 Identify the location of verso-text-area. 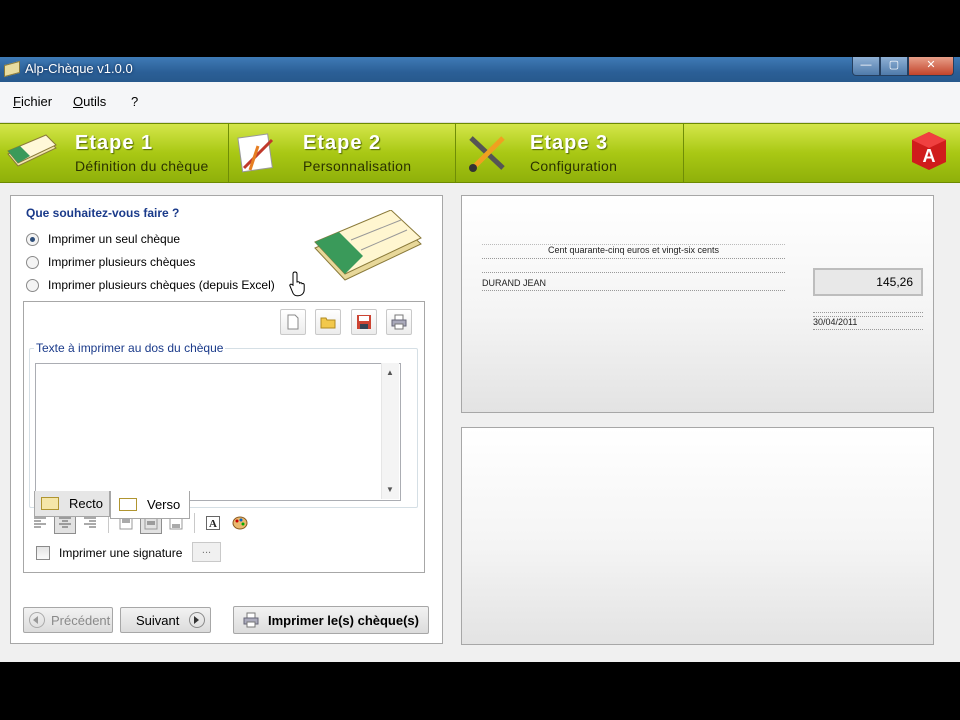
(218, 432).